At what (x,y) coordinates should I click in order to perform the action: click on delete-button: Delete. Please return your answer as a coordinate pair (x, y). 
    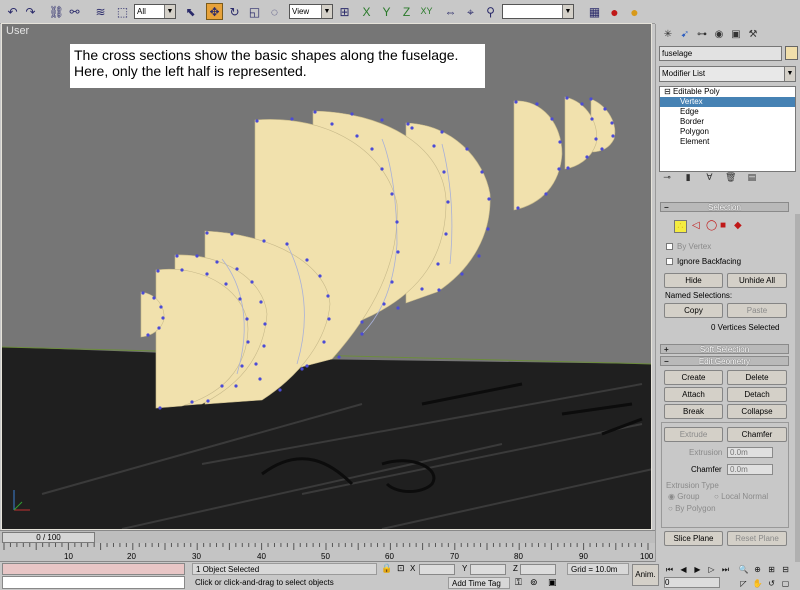
    Looking at the image, I should click on (757, 377).